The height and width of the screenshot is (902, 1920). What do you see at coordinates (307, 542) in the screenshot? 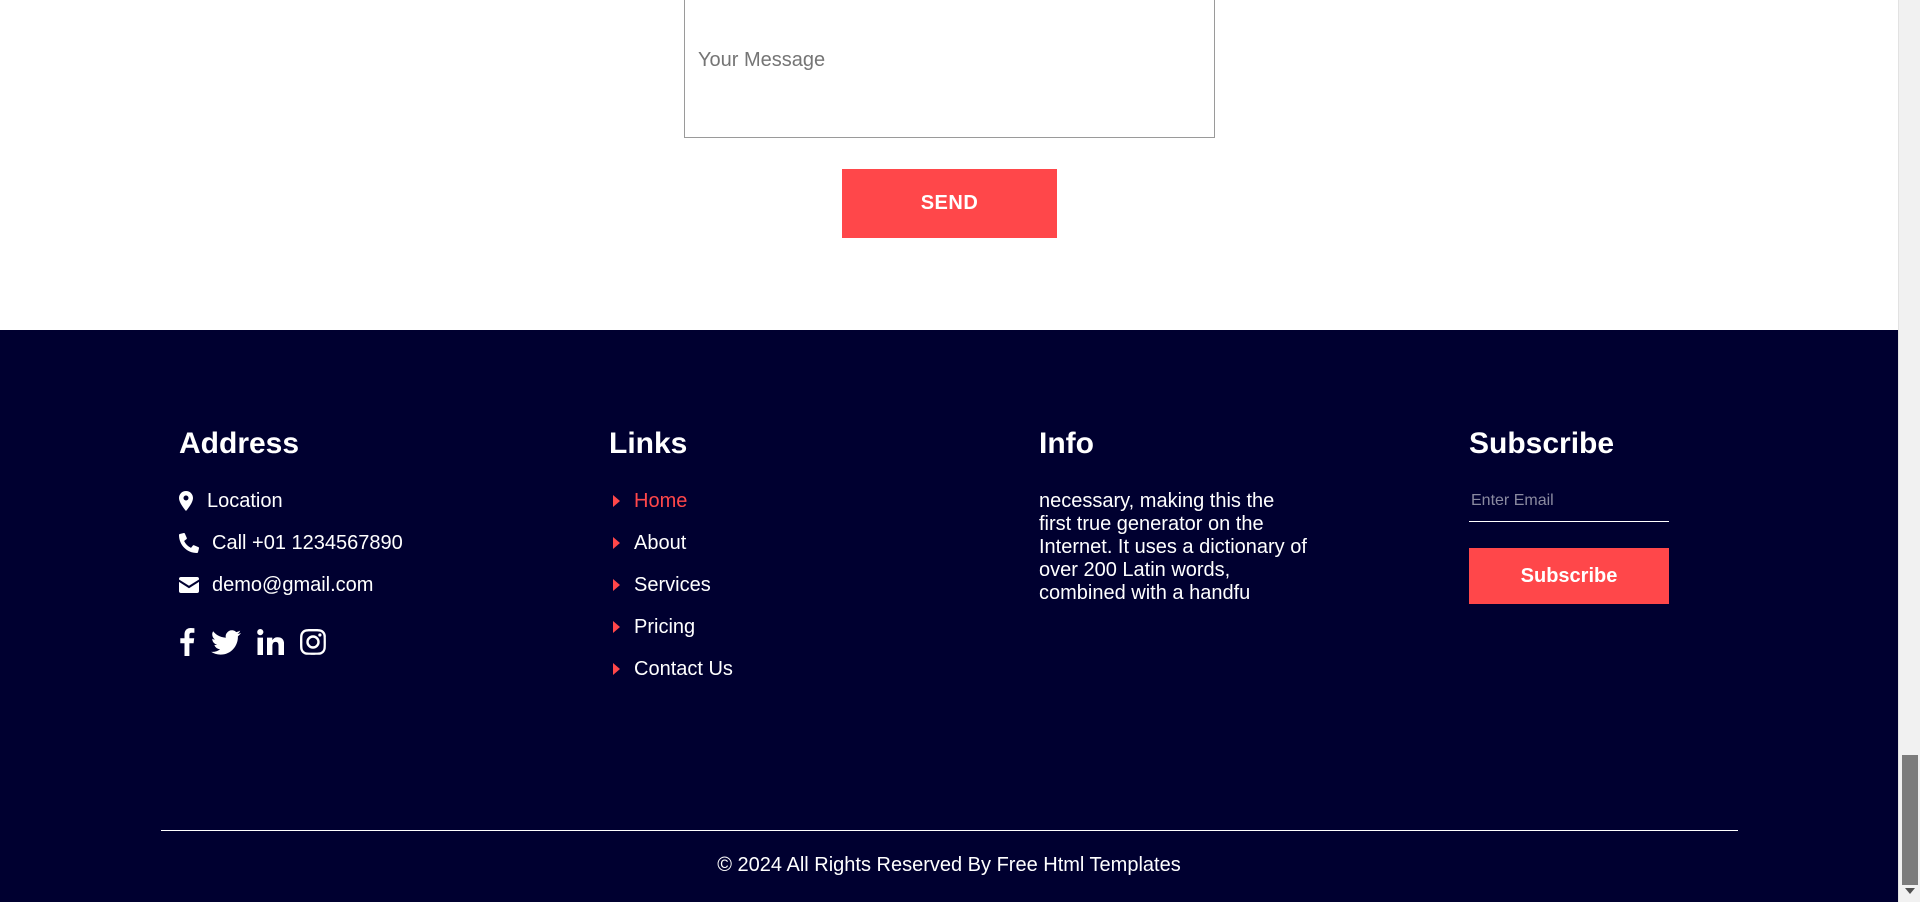
I see `phone-text: Call +01 1234567890` at bounding box center [307, 542].